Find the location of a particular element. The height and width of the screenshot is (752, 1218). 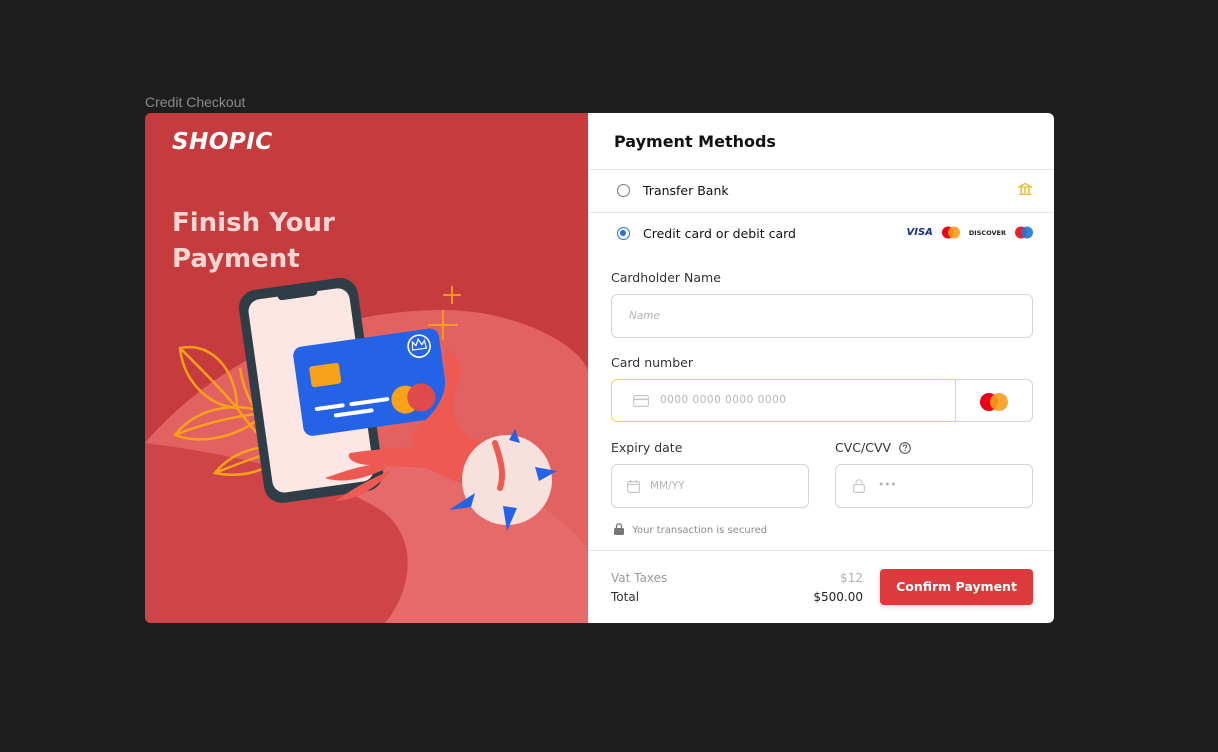

discover-logo: DISCOVER is located at coordinates (987, 232).